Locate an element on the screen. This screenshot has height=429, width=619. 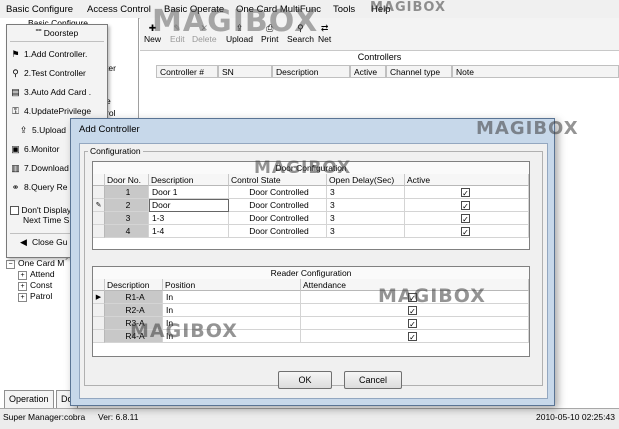
test-controller-step: ⚲ 2.Test Controller is located at coordinates (57, 76).